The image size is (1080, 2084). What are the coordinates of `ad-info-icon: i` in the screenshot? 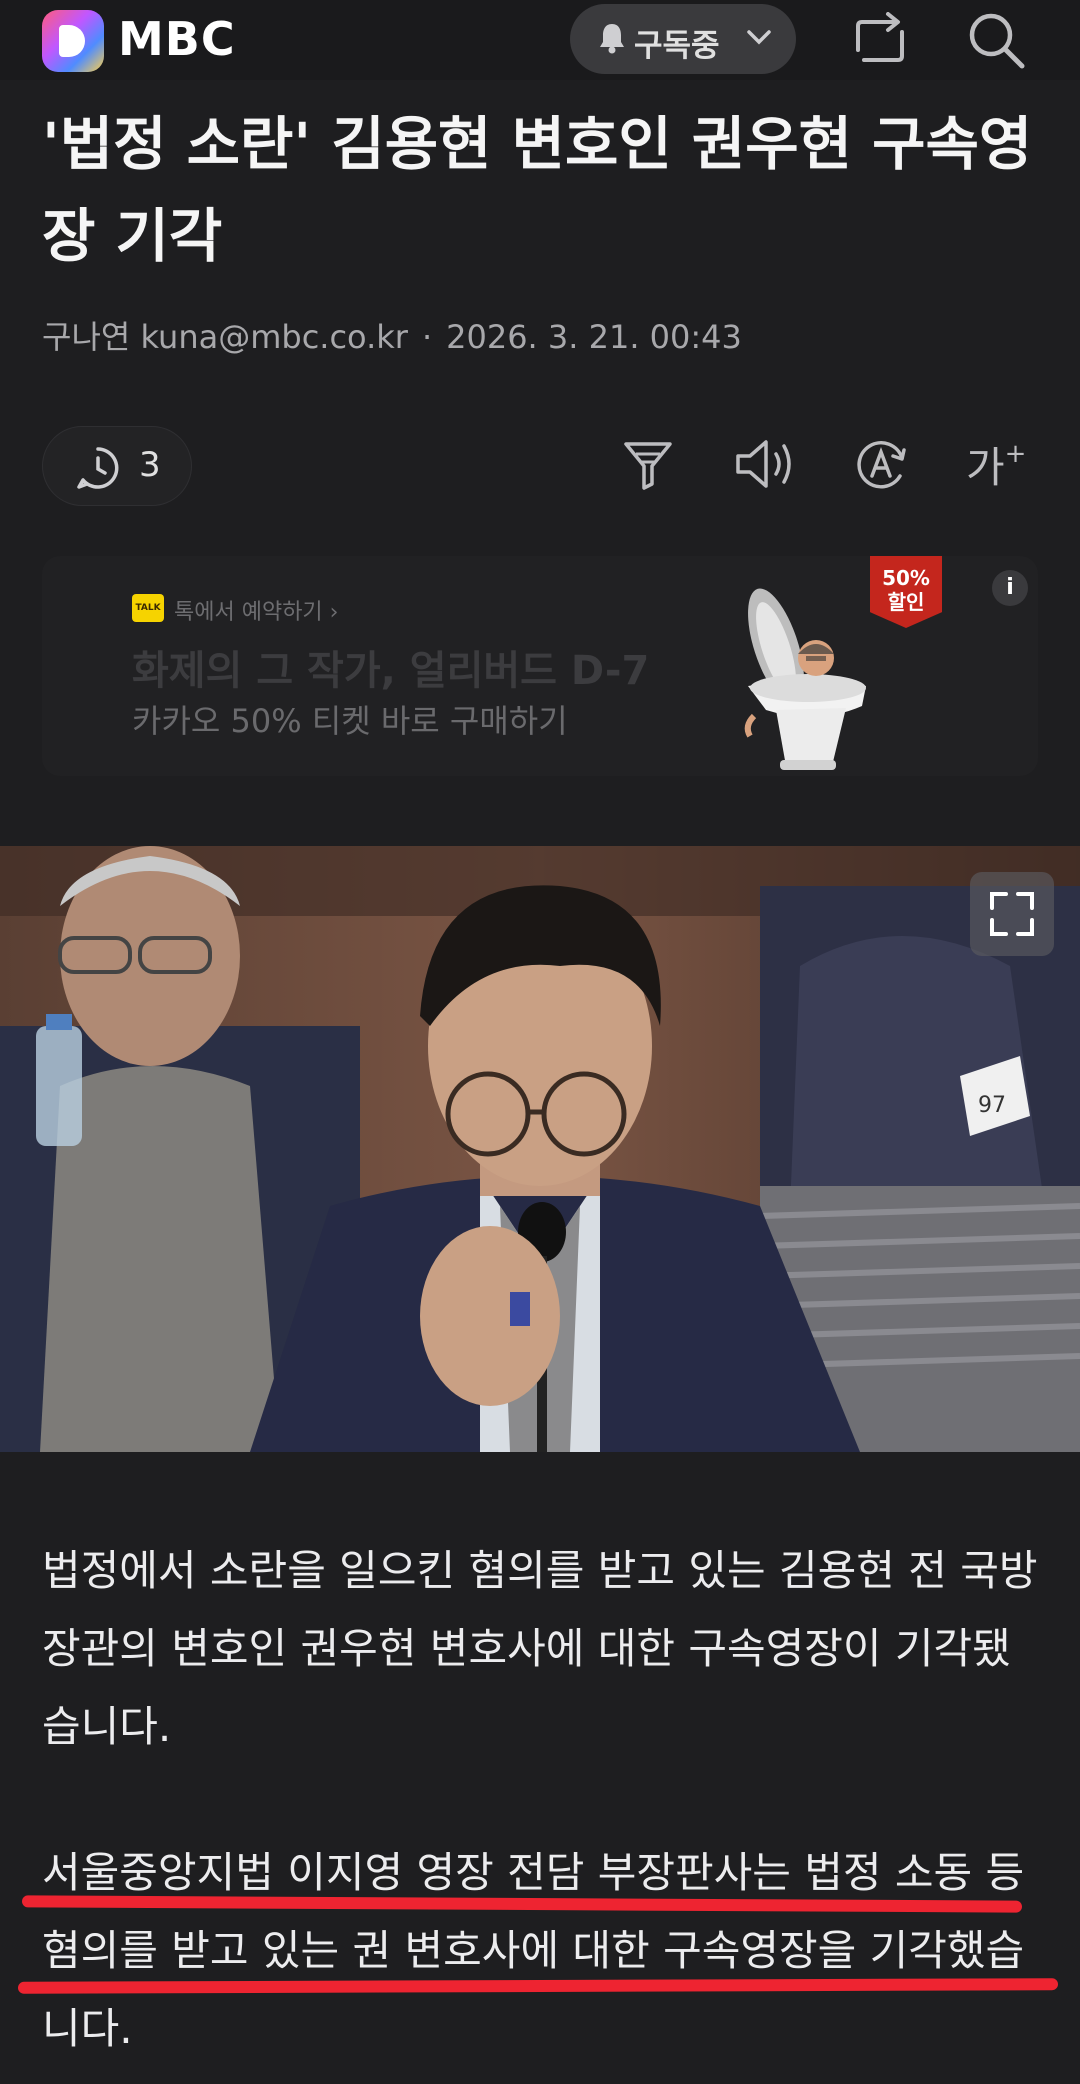 It's located at (1010, 588).